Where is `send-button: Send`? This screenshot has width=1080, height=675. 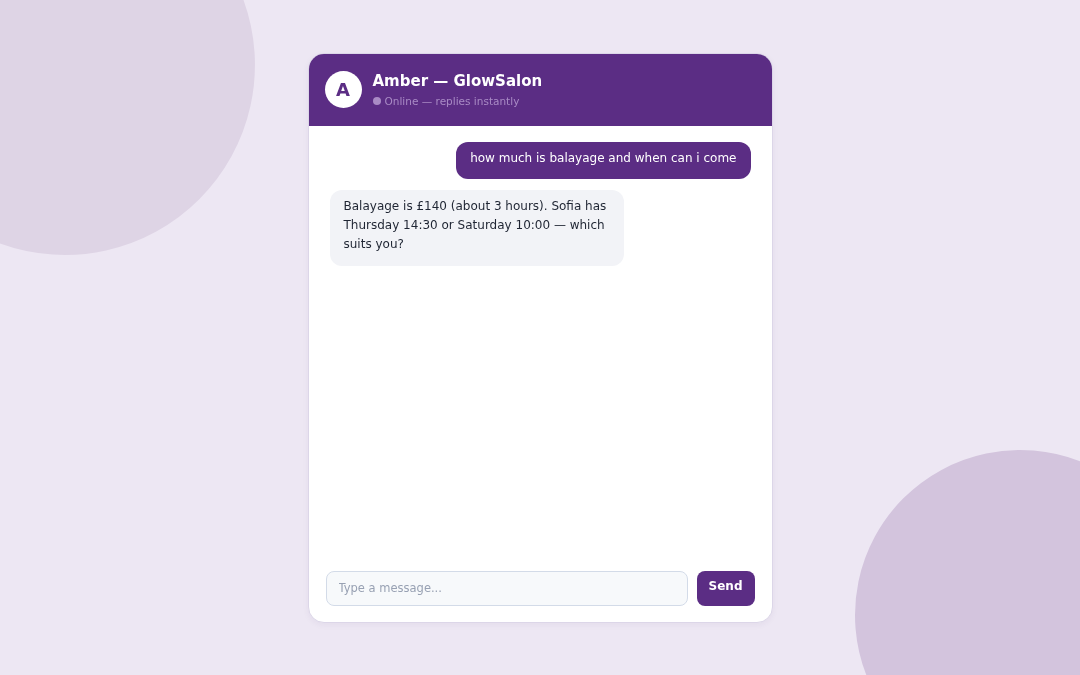
send-button: Send is located at coordinates (725, 588).